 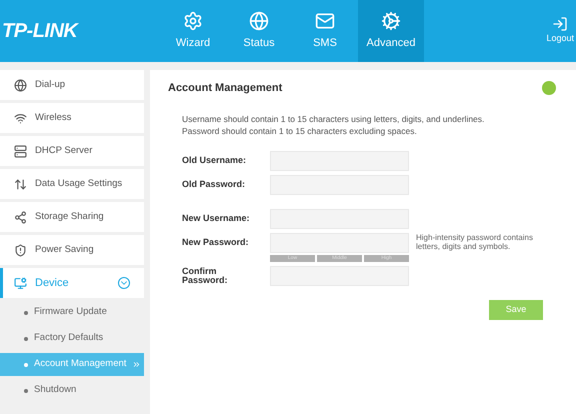 I want to click on envelope-icon, so click(x=325, y=20).